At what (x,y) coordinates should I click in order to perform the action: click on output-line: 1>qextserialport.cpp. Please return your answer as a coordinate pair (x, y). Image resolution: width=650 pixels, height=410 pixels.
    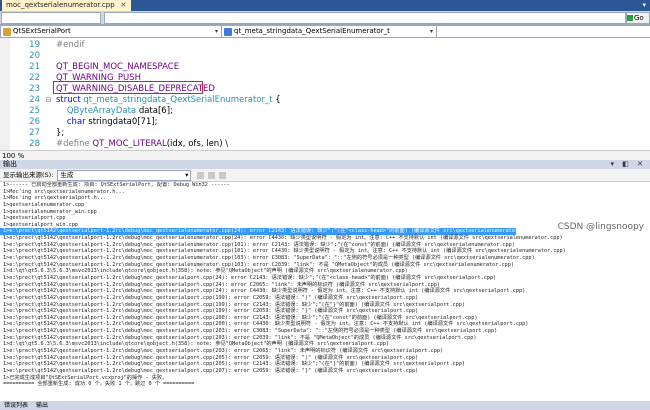
    Looking at the image, I should click on (325, 218).